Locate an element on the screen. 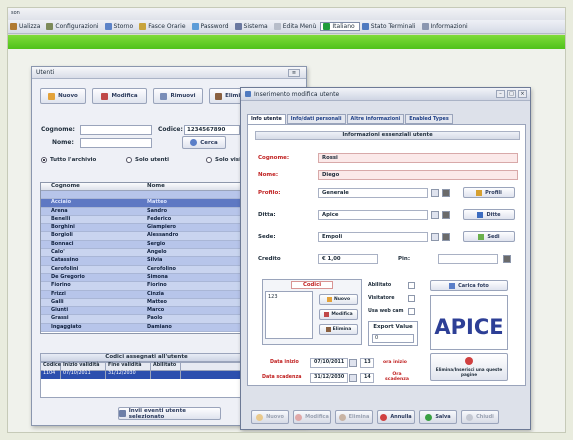 The image size is (573, 440). name-input: Diego is located at coordinates (418, 175).